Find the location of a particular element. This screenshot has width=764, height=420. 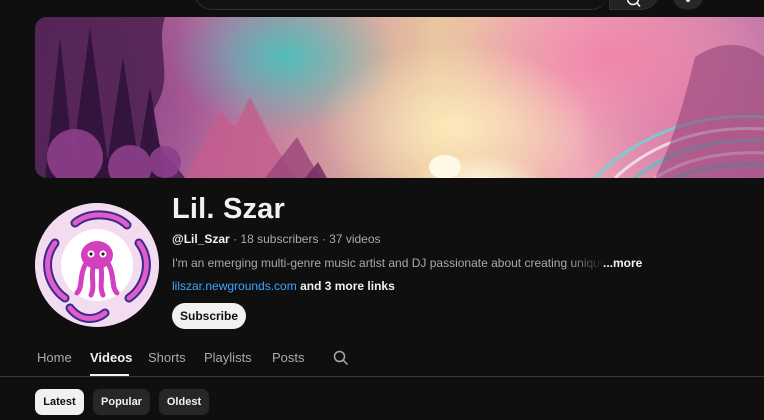

chip-oldest: Oldest is located at coordinates (184, 402).